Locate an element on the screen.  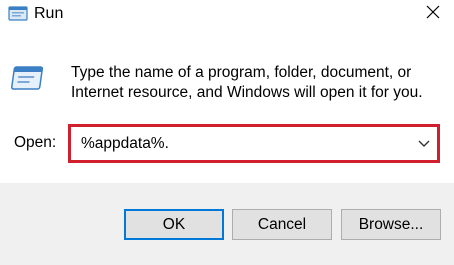
run-dialog-icon is located at coordinates (28, 79).